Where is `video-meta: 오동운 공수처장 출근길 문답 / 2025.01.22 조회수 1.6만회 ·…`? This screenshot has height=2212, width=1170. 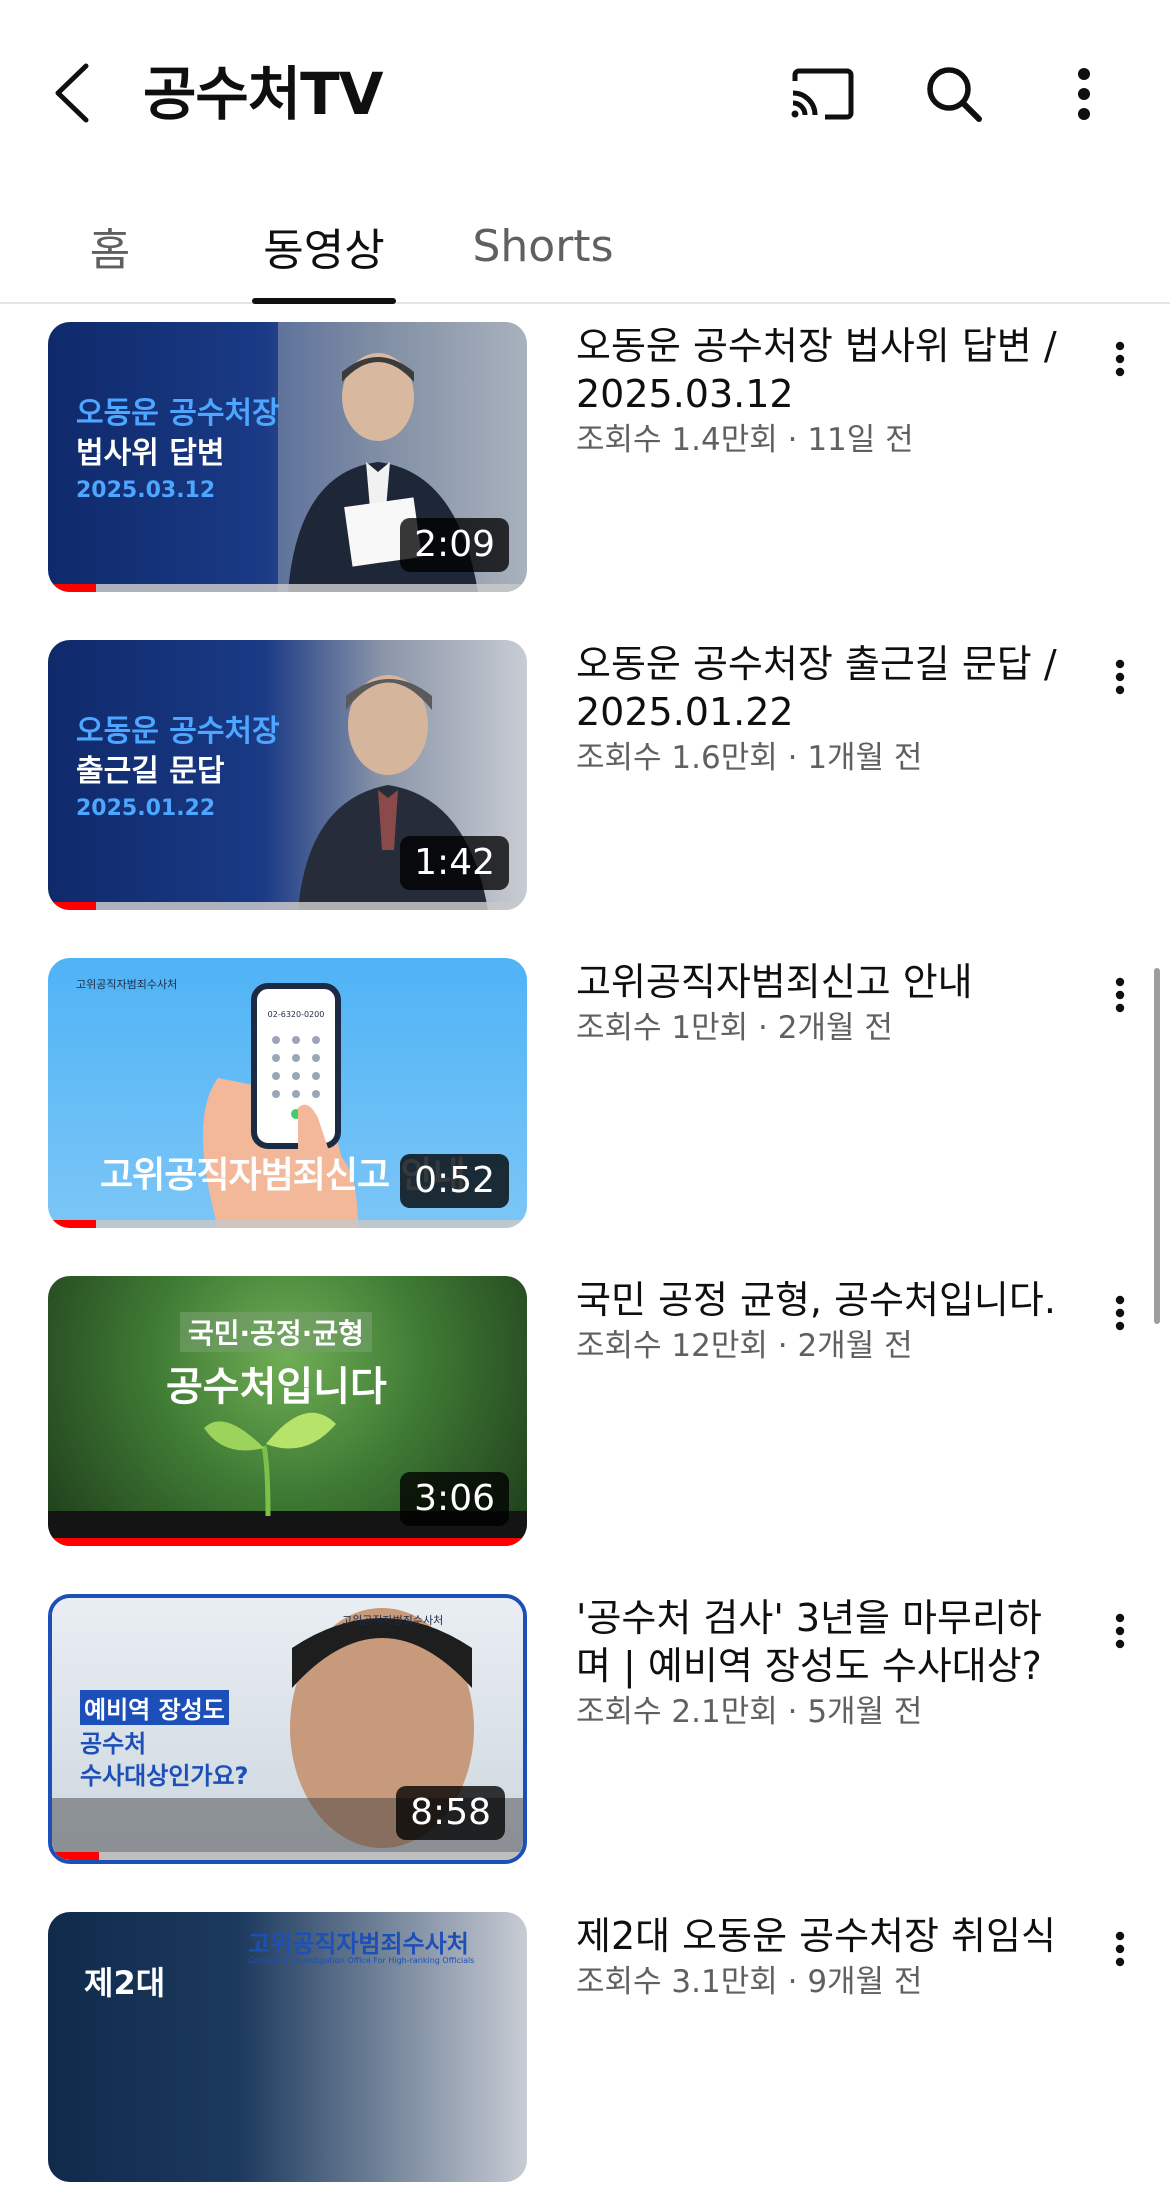 video-meta: 오동운 공수처장 출근길 문답 / 2025.01.22 조회수 1.6만회 ·… is located at coordinates (826, 709).